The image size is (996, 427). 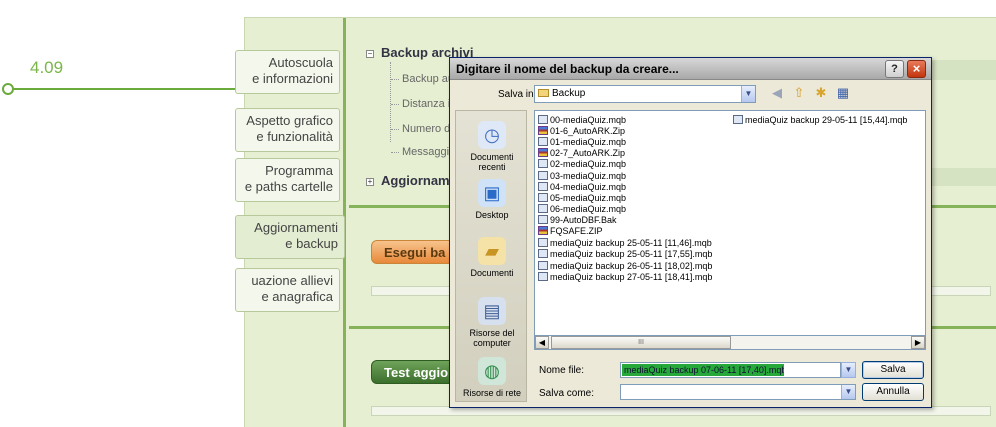 What do you see at coordinates (641, 342) in the screenshot?
I see `scroll-thumb: III` at bounding box center [641, 342].